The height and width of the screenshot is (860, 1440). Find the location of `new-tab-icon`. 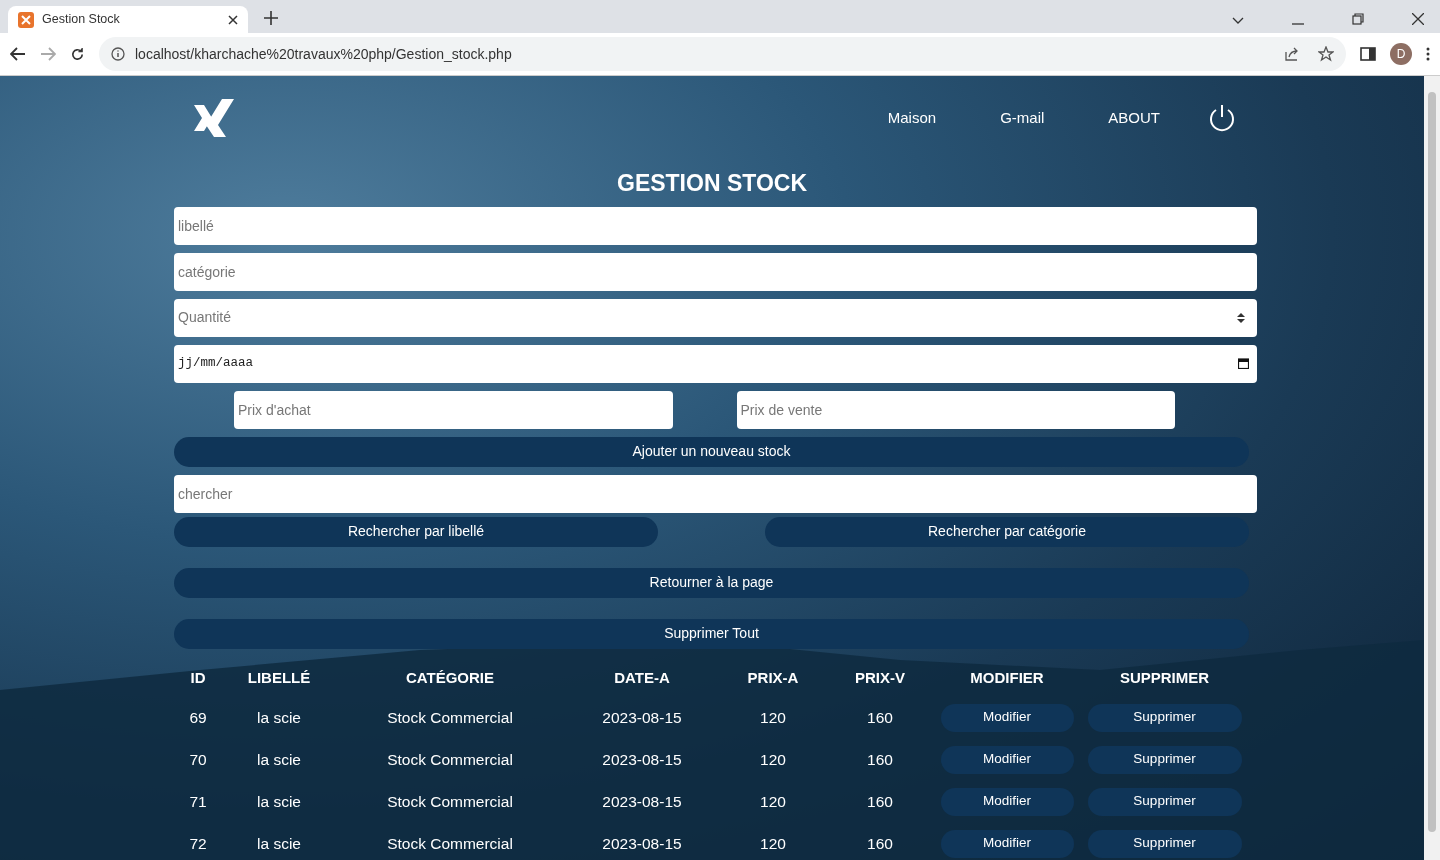

new-tab-icon is located at coordinates (271, 18).